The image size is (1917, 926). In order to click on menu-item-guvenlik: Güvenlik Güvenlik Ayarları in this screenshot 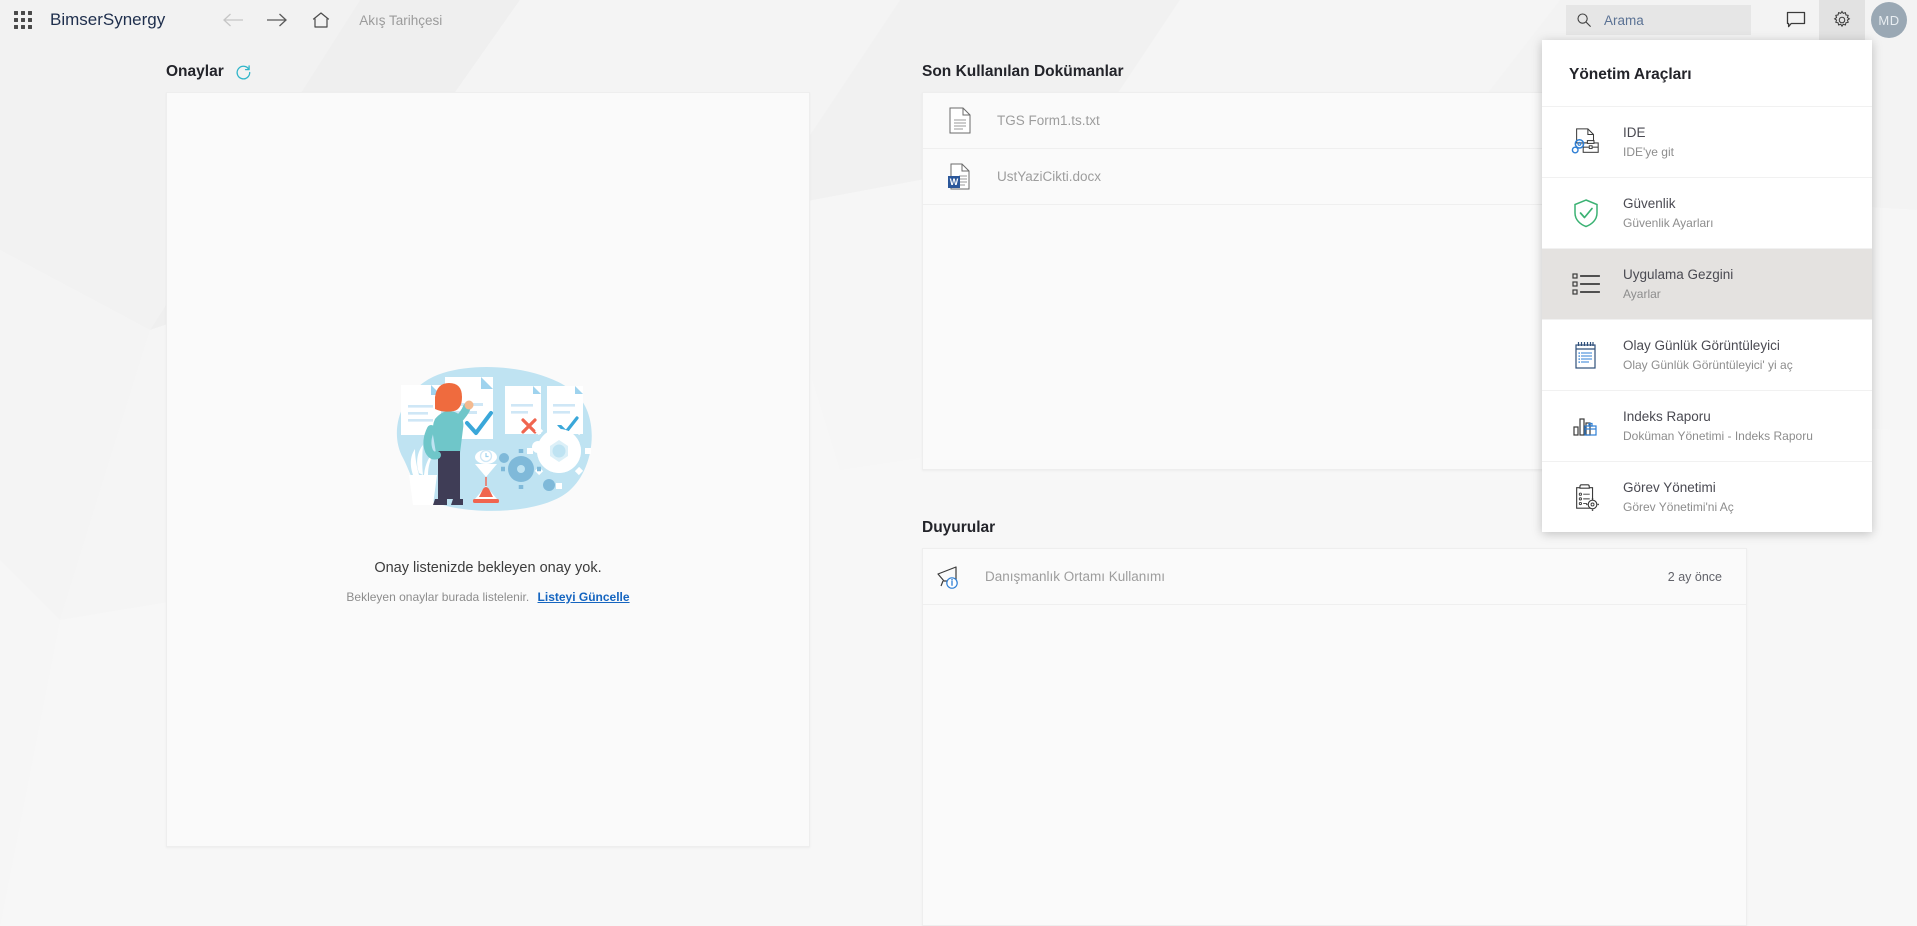, I will do `click(1707, 212)`.